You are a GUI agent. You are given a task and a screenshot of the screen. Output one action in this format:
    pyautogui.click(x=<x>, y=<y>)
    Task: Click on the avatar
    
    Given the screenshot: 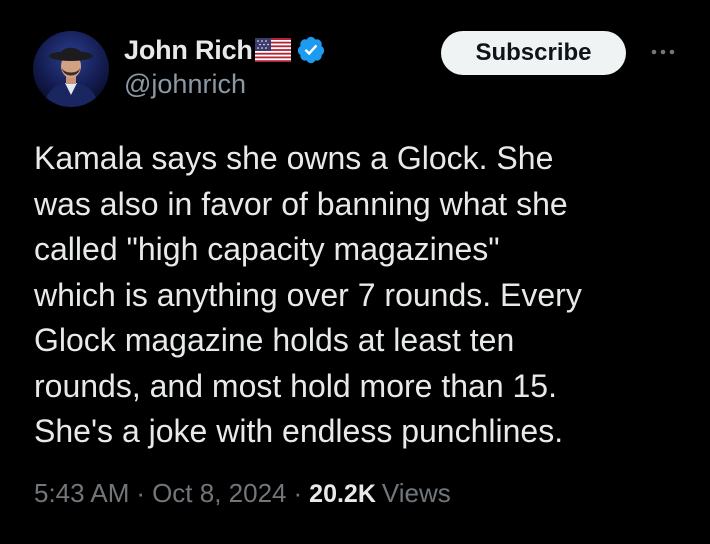 What is the action you would take?
    pyautogui.click(x=71, y=69)
    